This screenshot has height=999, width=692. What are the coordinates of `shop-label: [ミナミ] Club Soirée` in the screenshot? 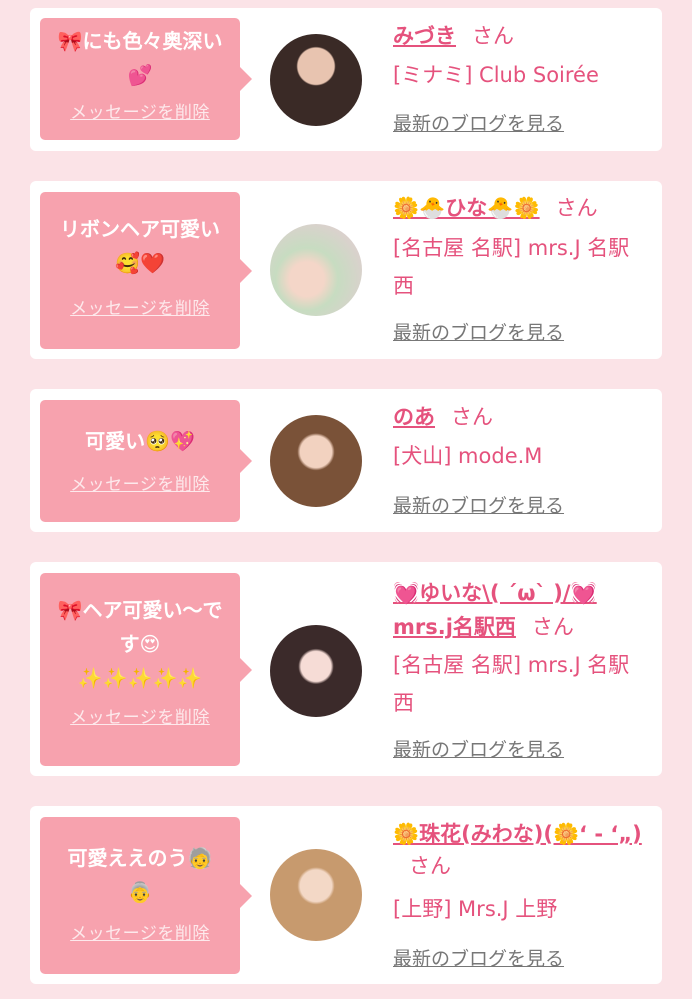 It's located at (496, 75).